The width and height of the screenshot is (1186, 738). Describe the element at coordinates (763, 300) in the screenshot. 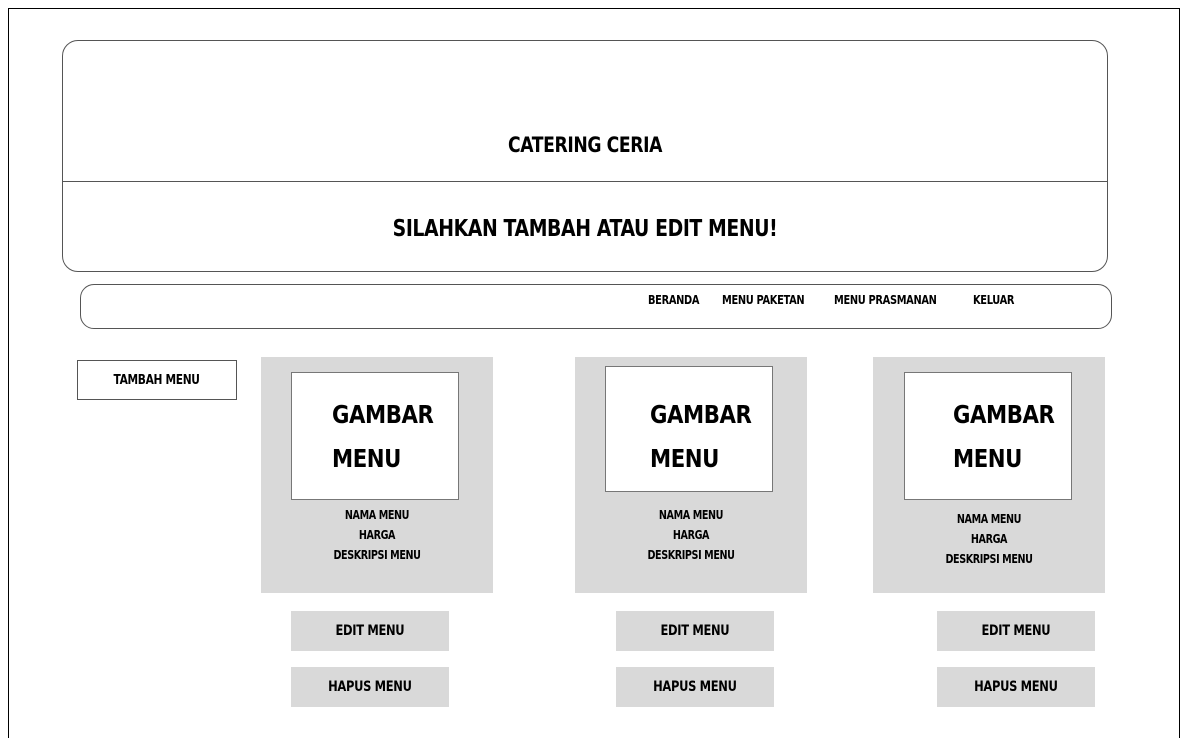

I see `nav-item-menu-paketan: MENU PAKETAN` at that location.